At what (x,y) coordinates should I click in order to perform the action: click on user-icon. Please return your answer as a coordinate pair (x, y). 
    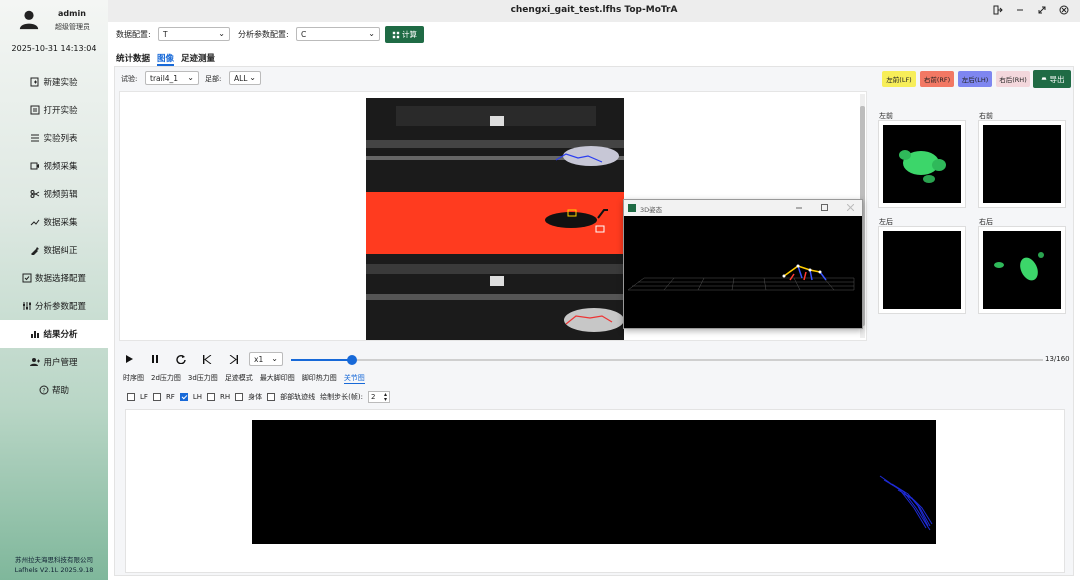
    Looking at the image, I should click on (35, 362).